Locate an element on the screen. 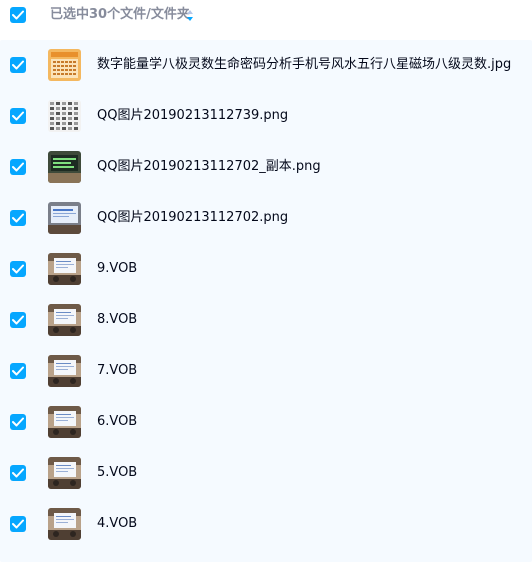  file-row: QQ图片20190213112739.png is located at coordinates (266, 116).